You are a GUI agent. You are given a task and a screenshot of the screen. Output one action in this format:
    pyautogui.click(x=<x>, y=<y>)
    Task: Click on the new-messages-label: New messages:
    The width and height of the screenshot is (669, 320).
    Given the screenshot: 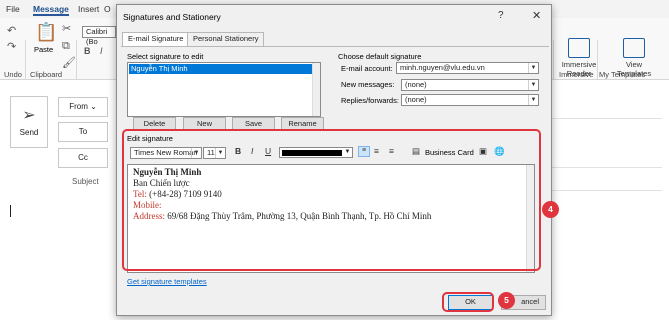 What is the action you would take?
    pyautogui.click(x=368, y=84)
    